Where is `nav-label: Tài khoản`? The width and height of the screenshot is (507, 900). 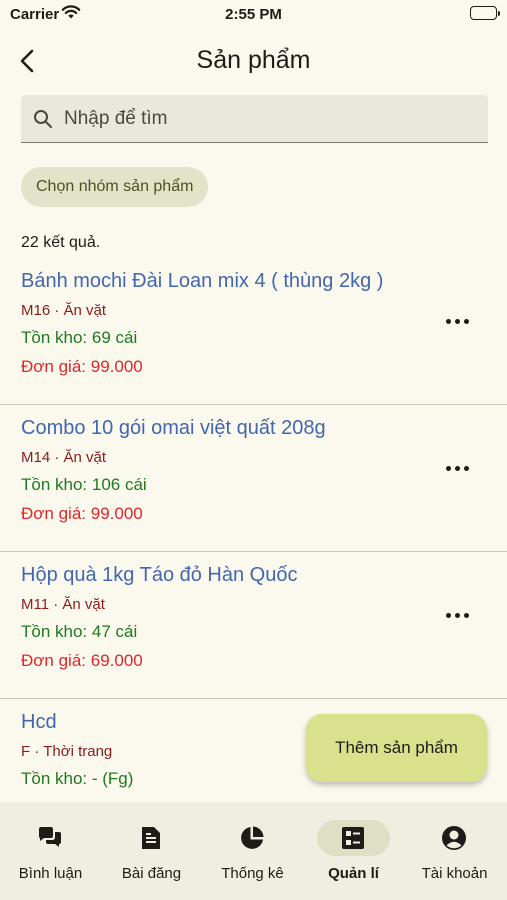 nav-label: Tài khoản is located at coordinates (454, 873).